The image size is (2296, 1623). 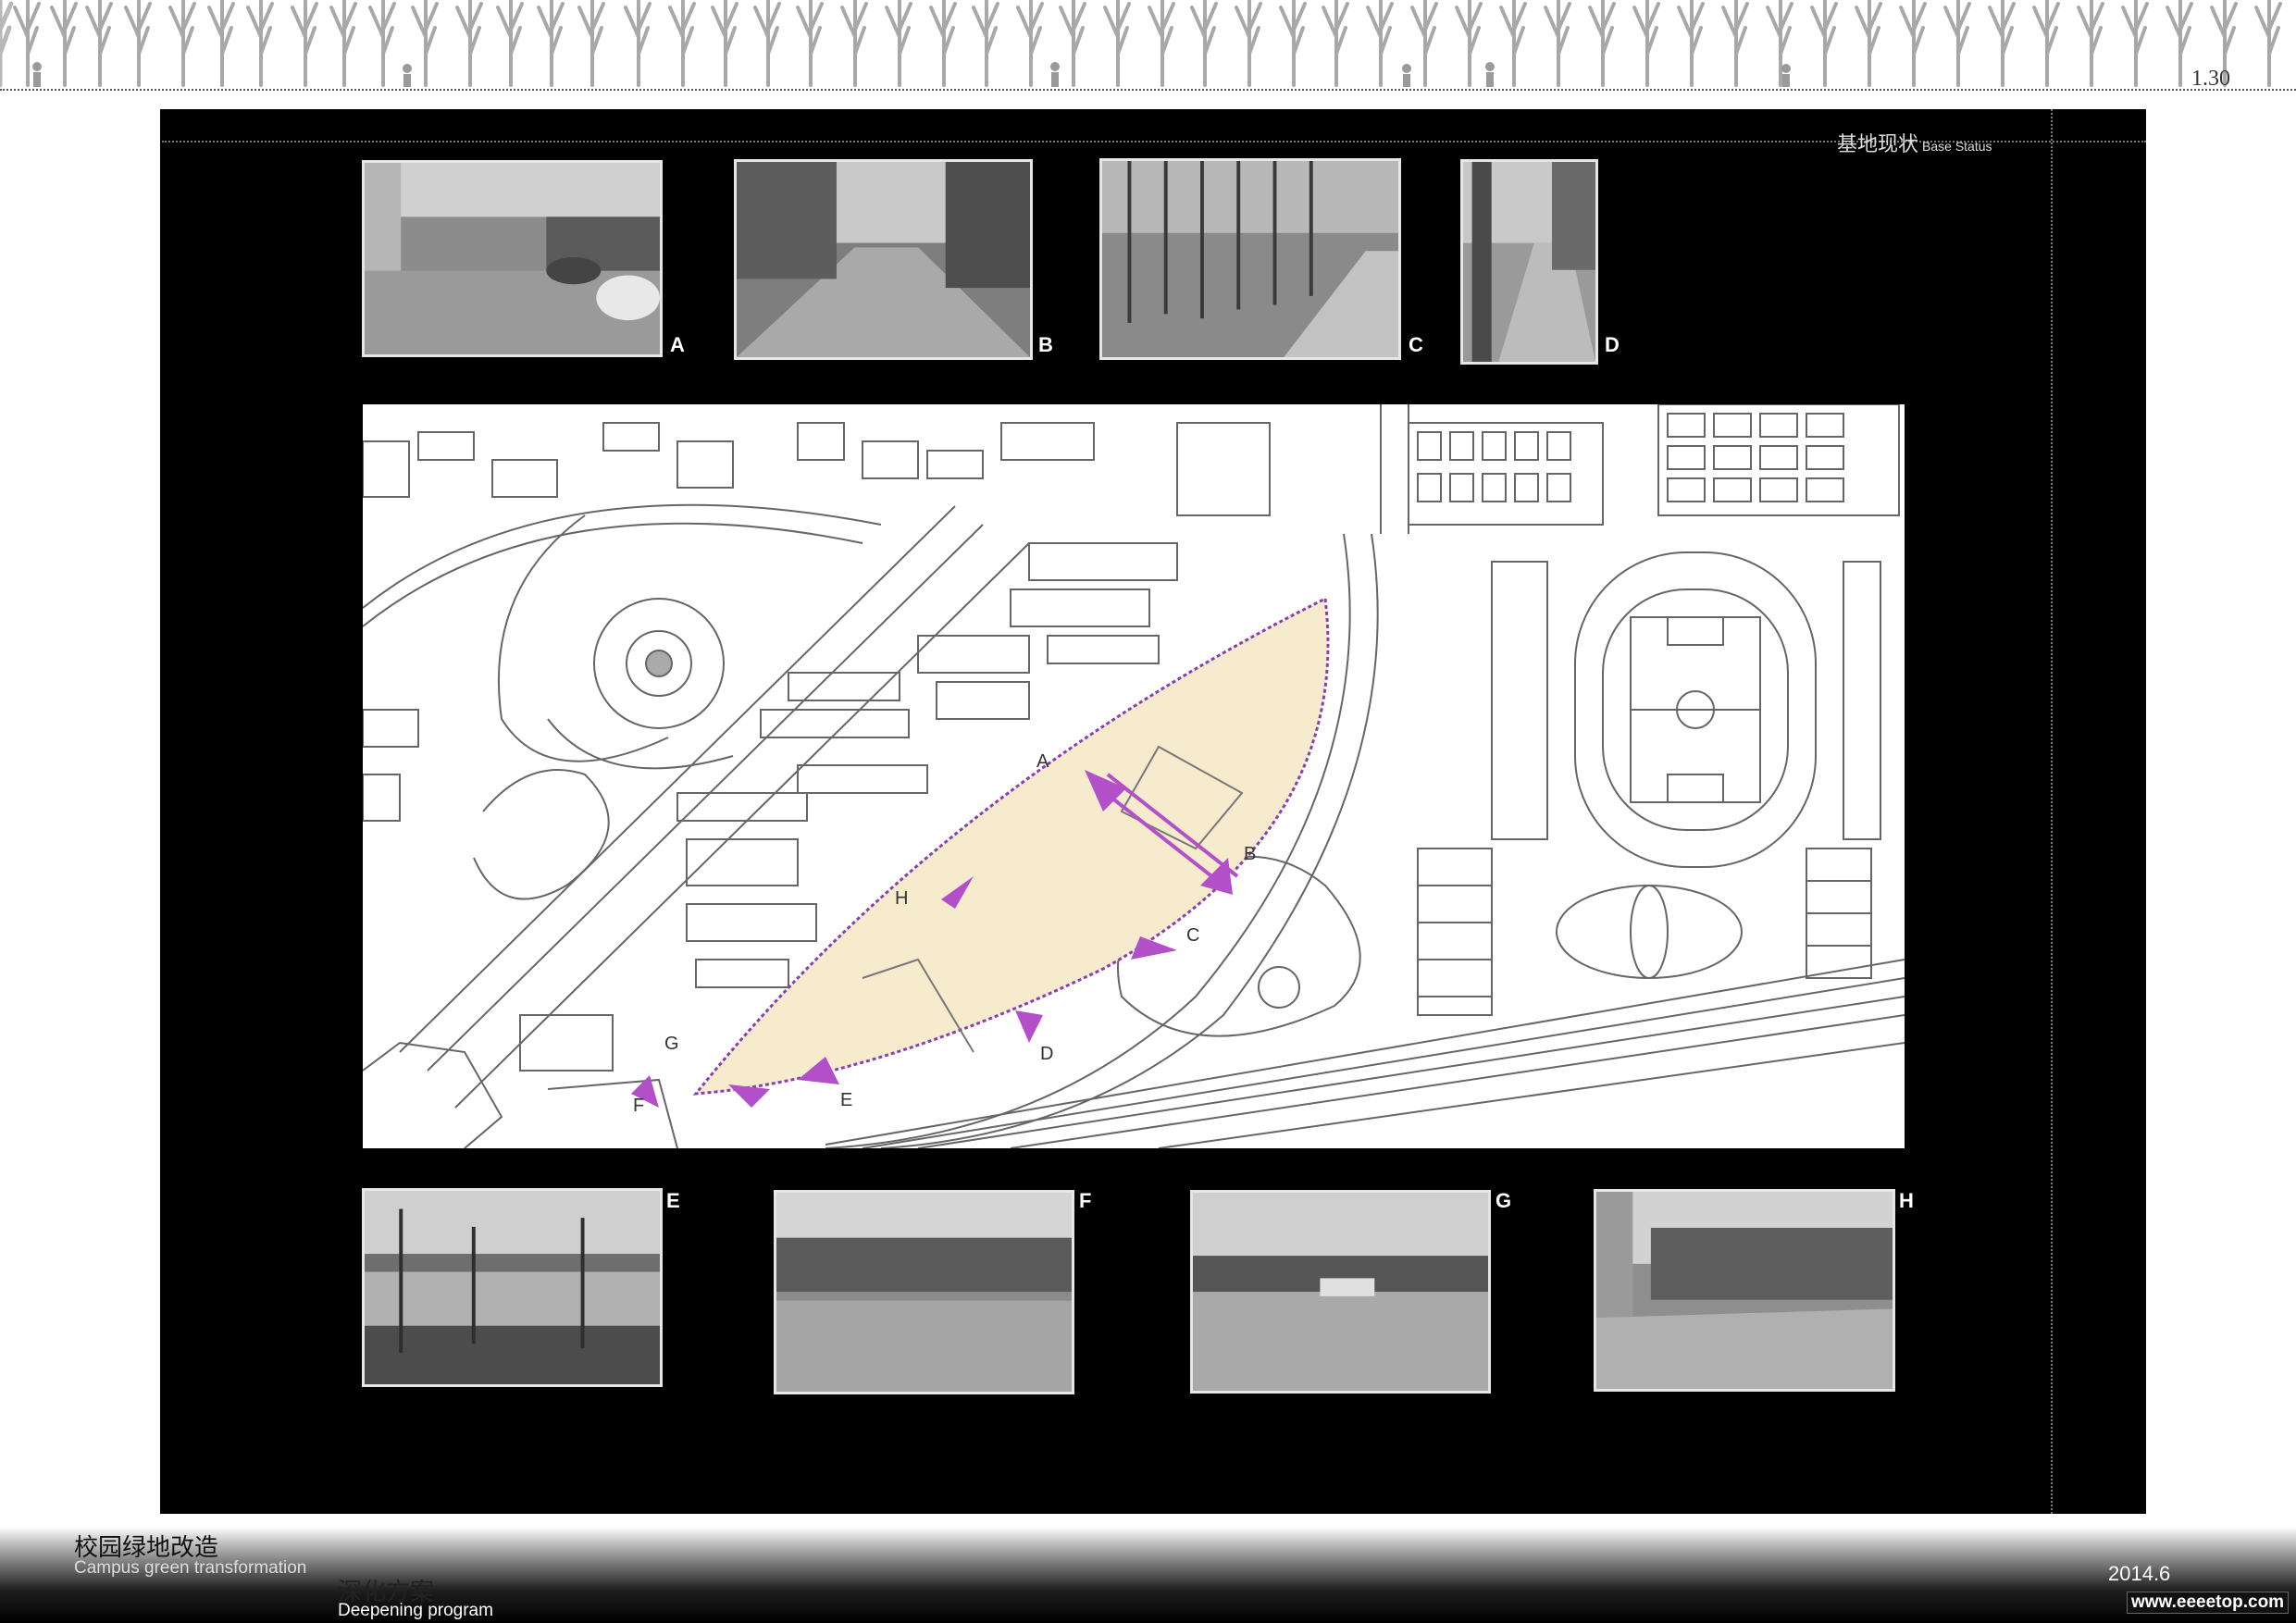 What do you see at coordinates (672, 1044) in the screenshot?
I see `map-viewpoint-g: G` at bounding box center [672, 1044].